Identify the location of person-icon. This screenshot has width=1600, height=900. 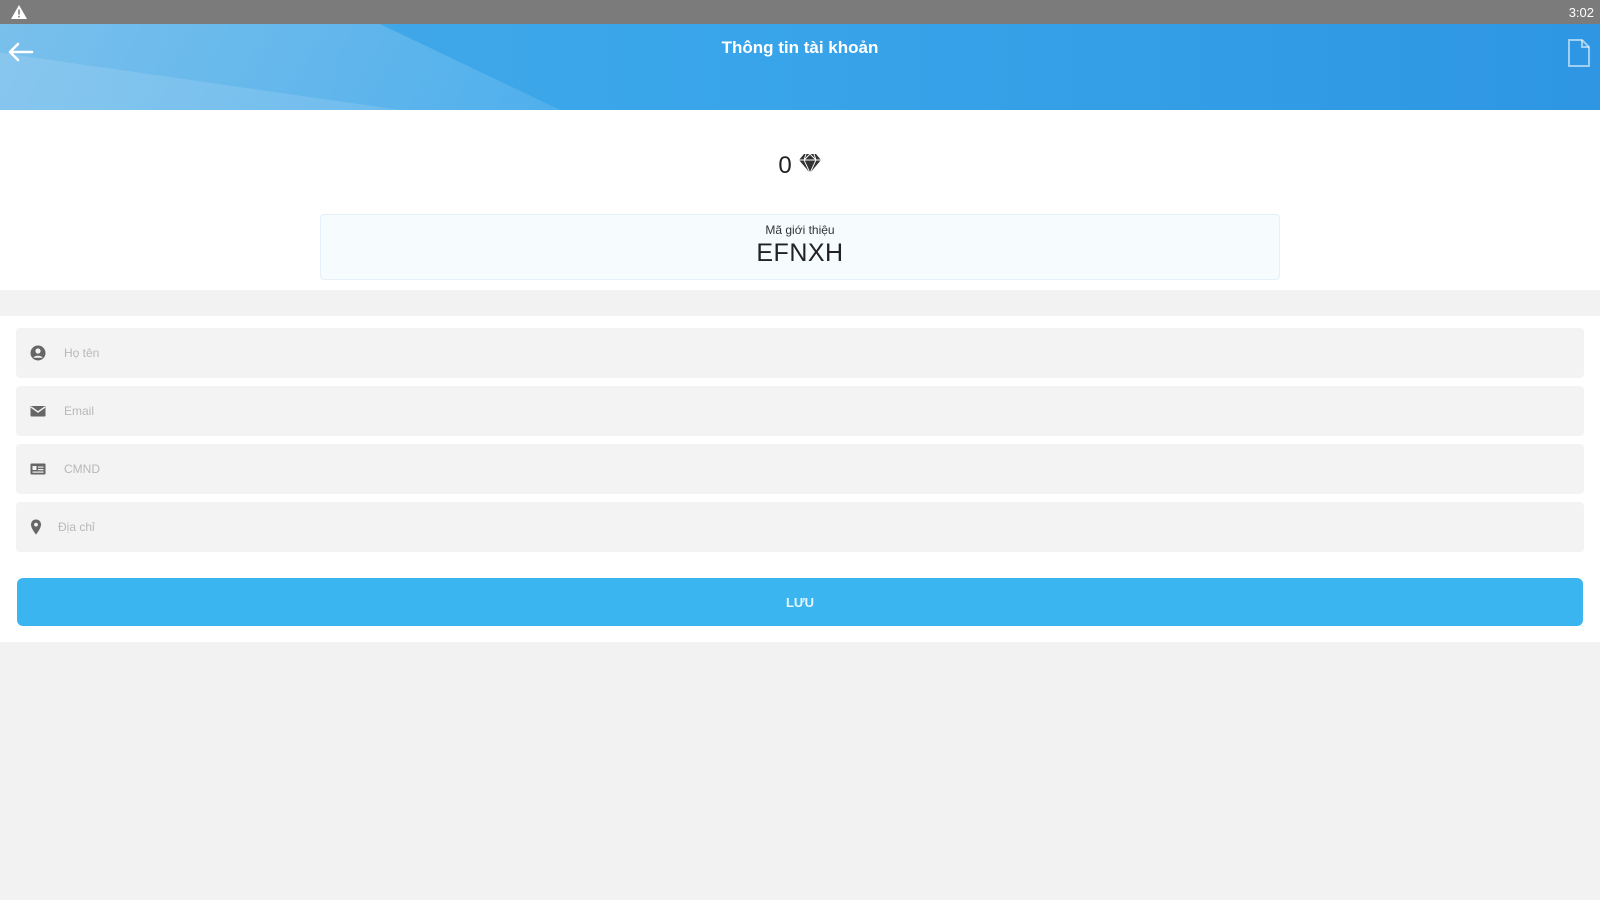
(38, 353).